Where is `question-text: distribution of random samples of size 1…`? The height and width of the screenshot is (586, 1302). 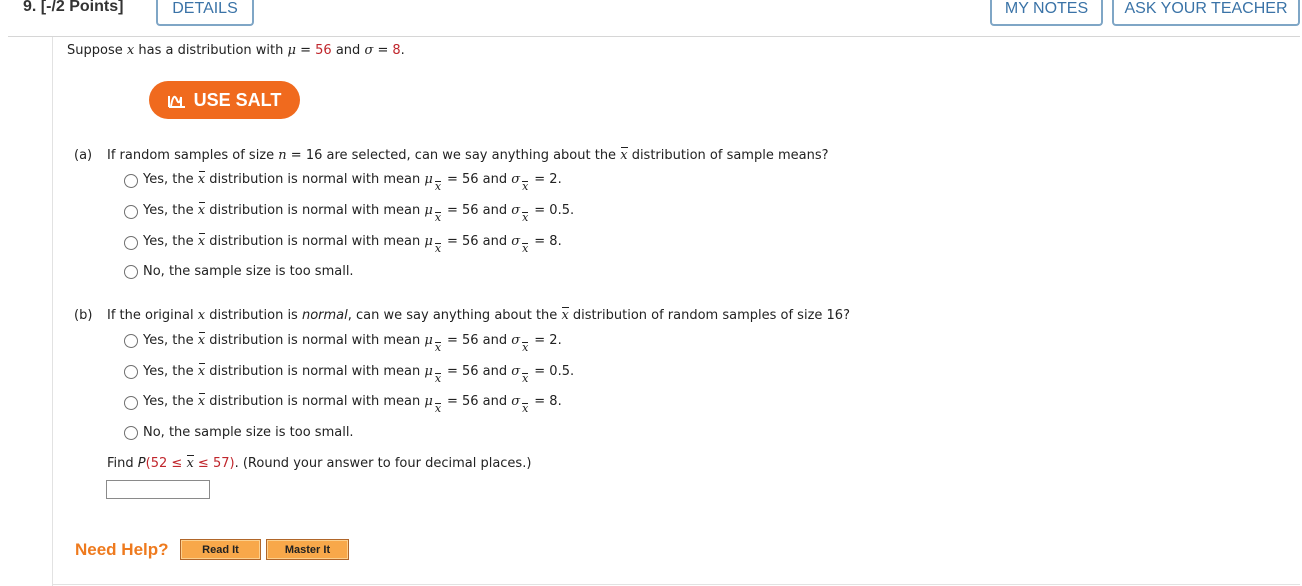 question-text: distribution of random samples of size 1… is located at coordinates (711, 315).